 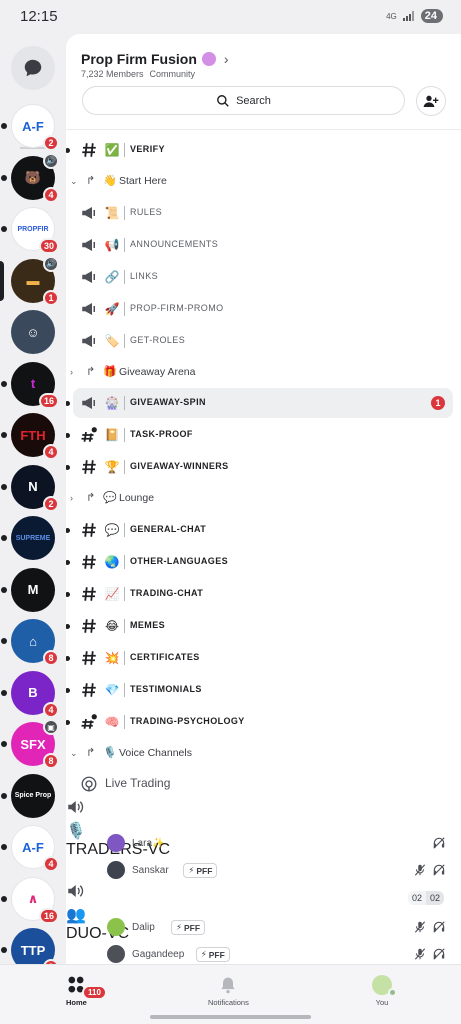 What do you see at coordinates (263, 626) in the screenshot?
I see `channel-memes: 😂 MEMES` at bounding box center [263, 626].